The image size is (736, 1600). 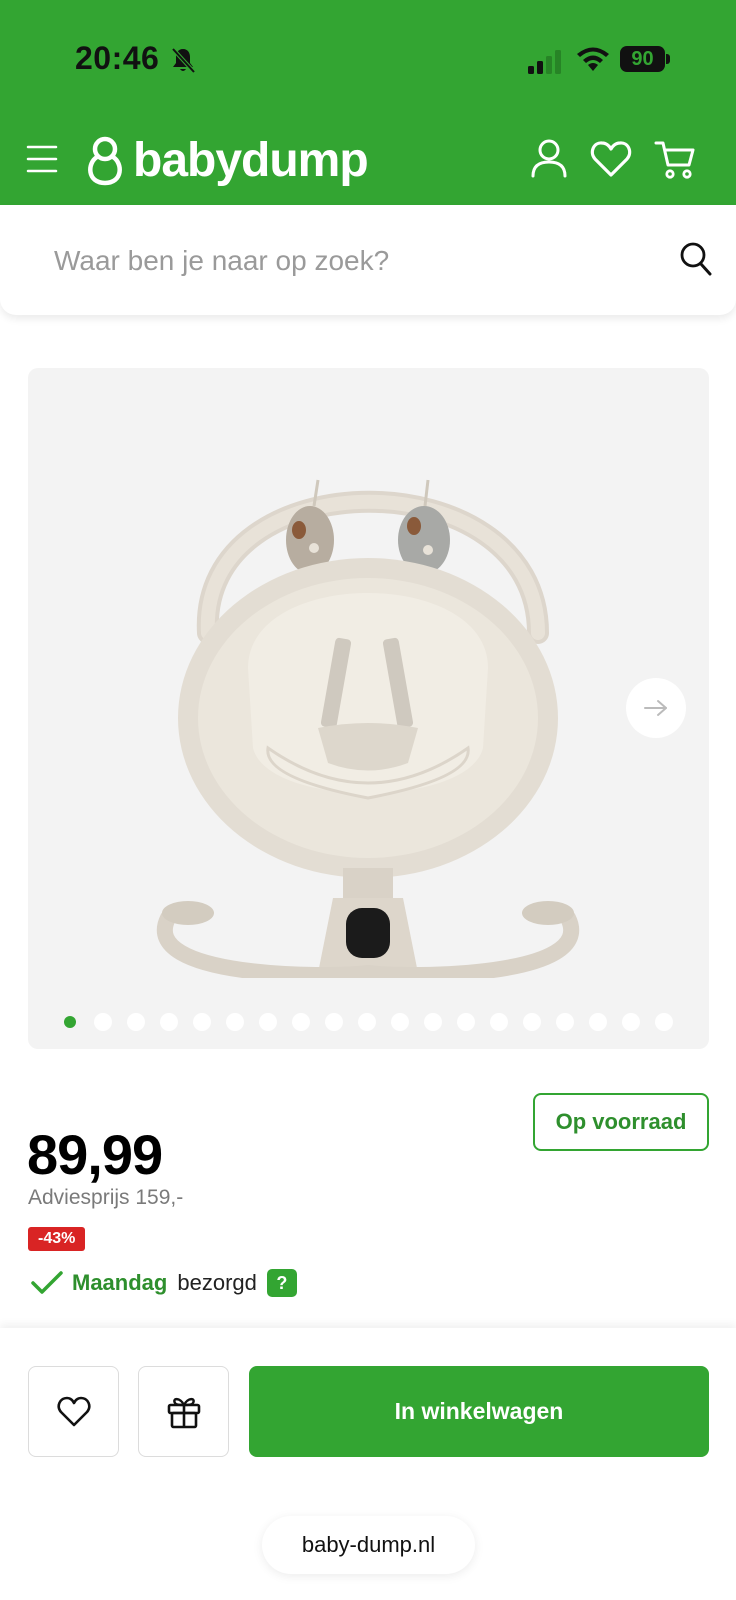 I want to click on status-time: 20:46, so click(x=117, y=58).